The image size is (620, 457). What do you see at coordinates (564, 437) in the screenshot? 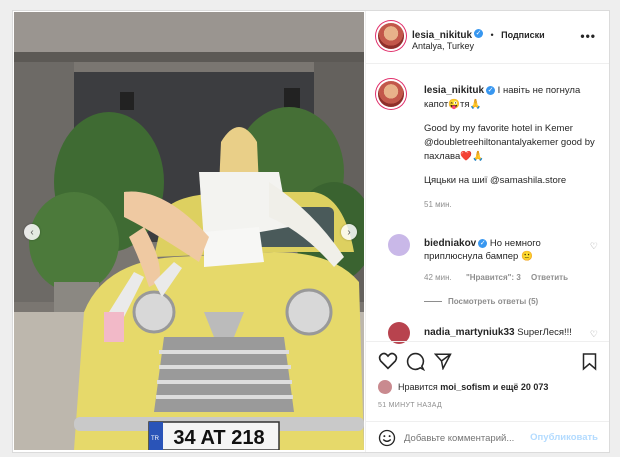
I see `publish-button: Опубликовать` at bounding box center [564, 437].